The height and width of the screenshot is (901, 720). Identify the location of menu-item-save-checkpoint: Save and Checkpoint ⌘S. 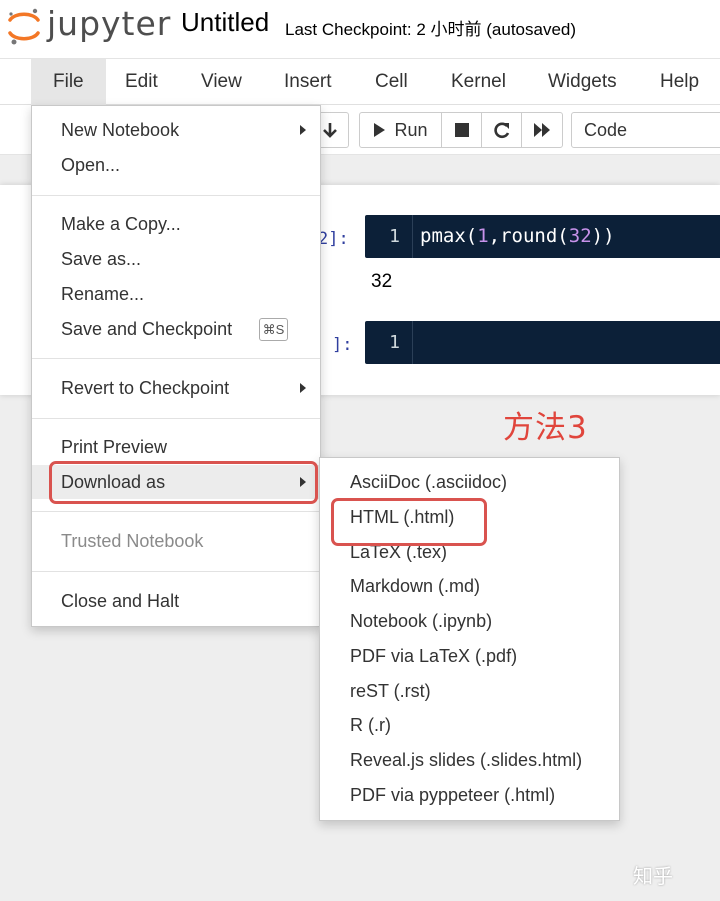
(176, 329).